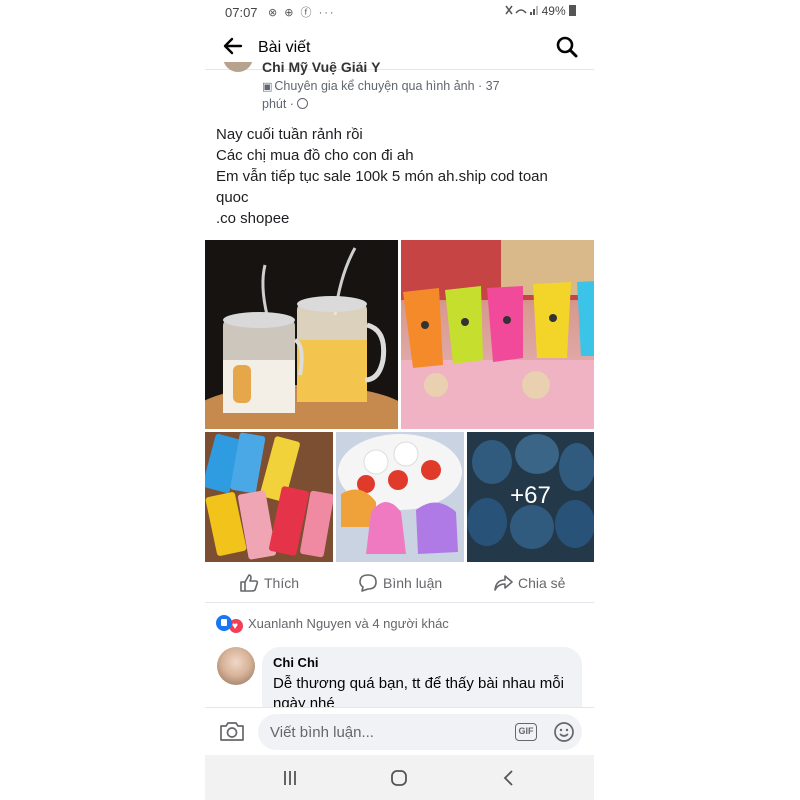 Image resolution: width=800 pixels, height=800 pixels. Describe the element at coordinates (567, 47) in the screenshot. I see `search-icon` at that location.